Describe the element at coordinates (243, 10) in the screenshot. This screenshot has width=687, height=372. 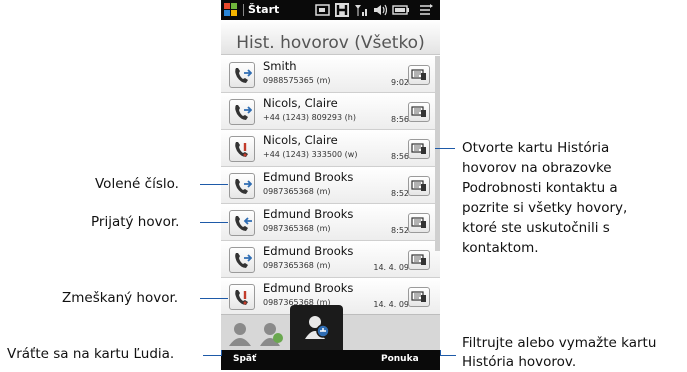
I see `status-separator` at that location.